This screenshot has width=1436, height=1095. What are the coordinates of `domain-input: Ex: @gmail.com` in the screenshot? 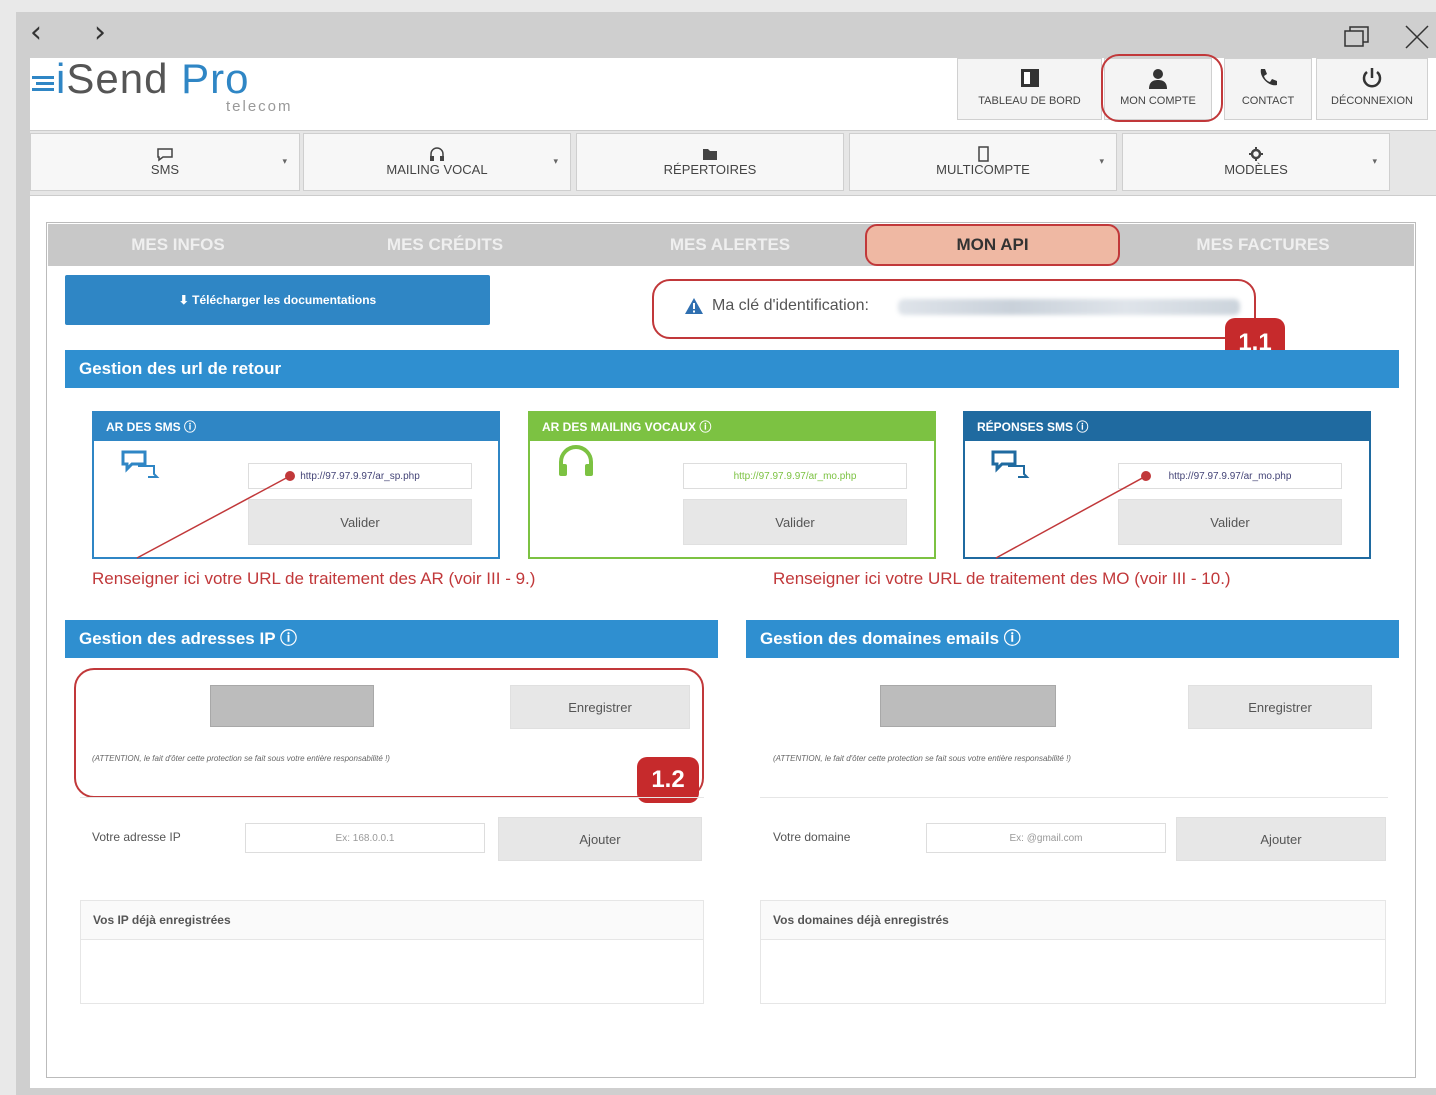 It's located at (1046, 838).